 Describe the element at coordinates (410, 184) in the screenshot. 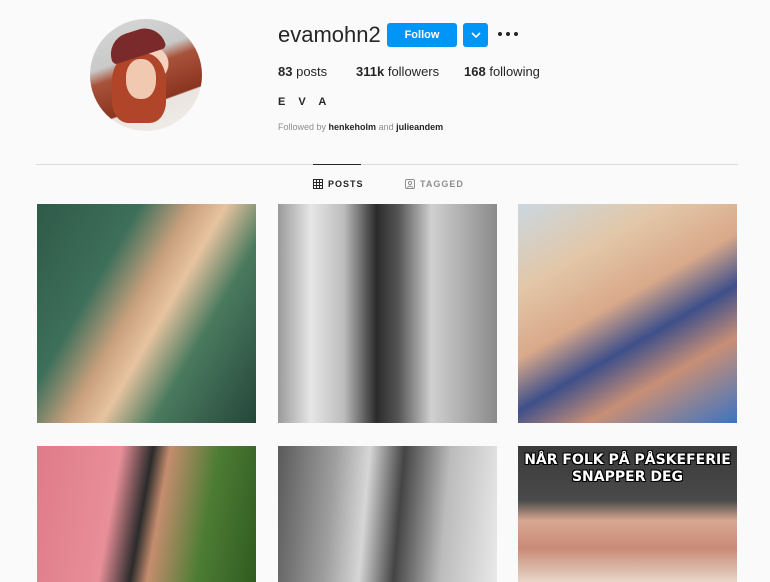

I see `tagged-user-icon` at that location.